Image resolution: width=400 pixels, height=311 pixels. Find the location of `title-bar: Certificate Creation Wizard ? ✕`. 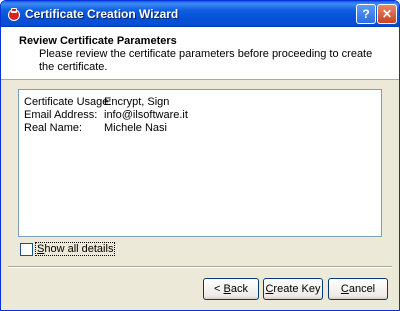

title-bar: Certificate Creation Wizard ? ✕ is located at coordinates (200, 14).